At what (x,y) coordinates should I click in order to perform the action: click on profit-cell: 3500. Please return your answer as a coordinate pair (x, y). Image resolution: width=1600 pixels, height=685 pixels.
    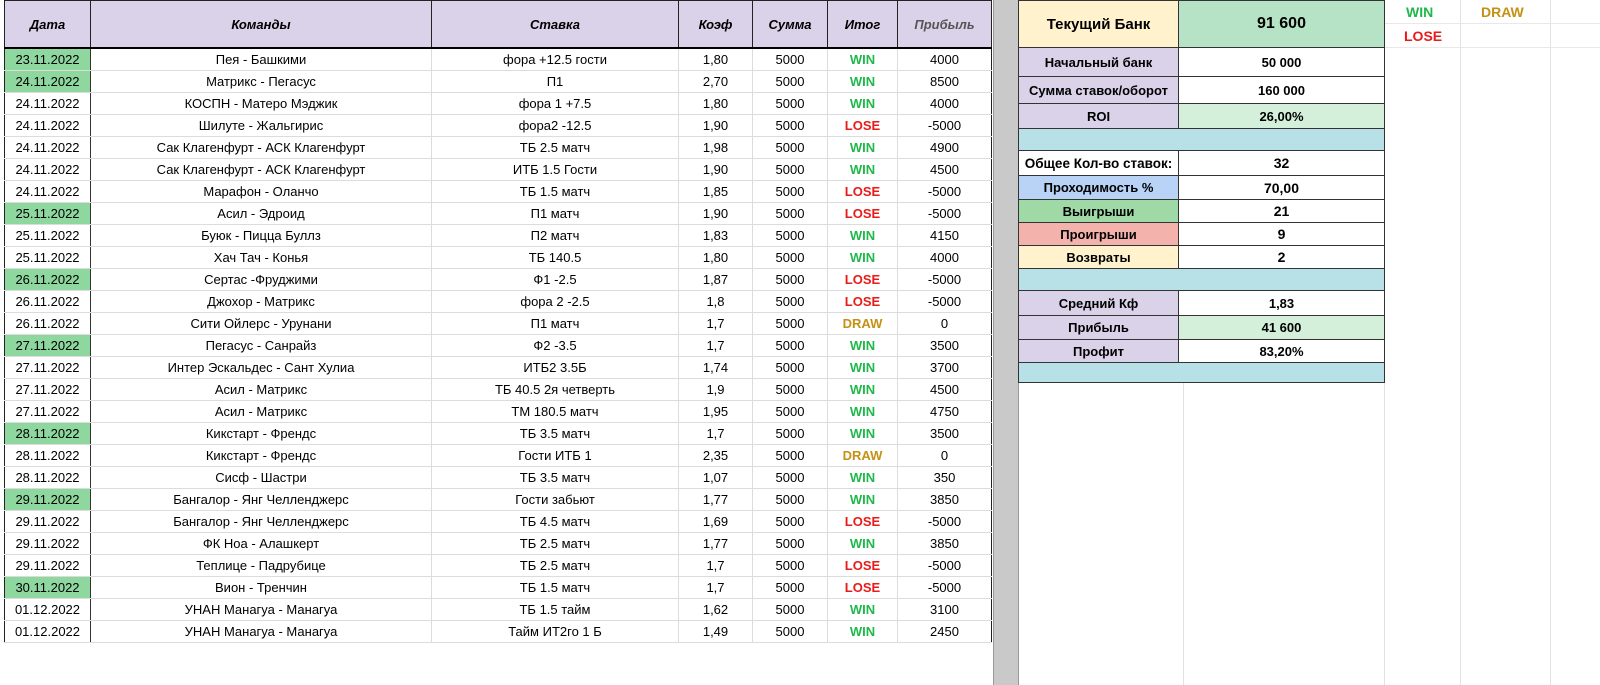
    Looking at the image, I should click on (944, 345).